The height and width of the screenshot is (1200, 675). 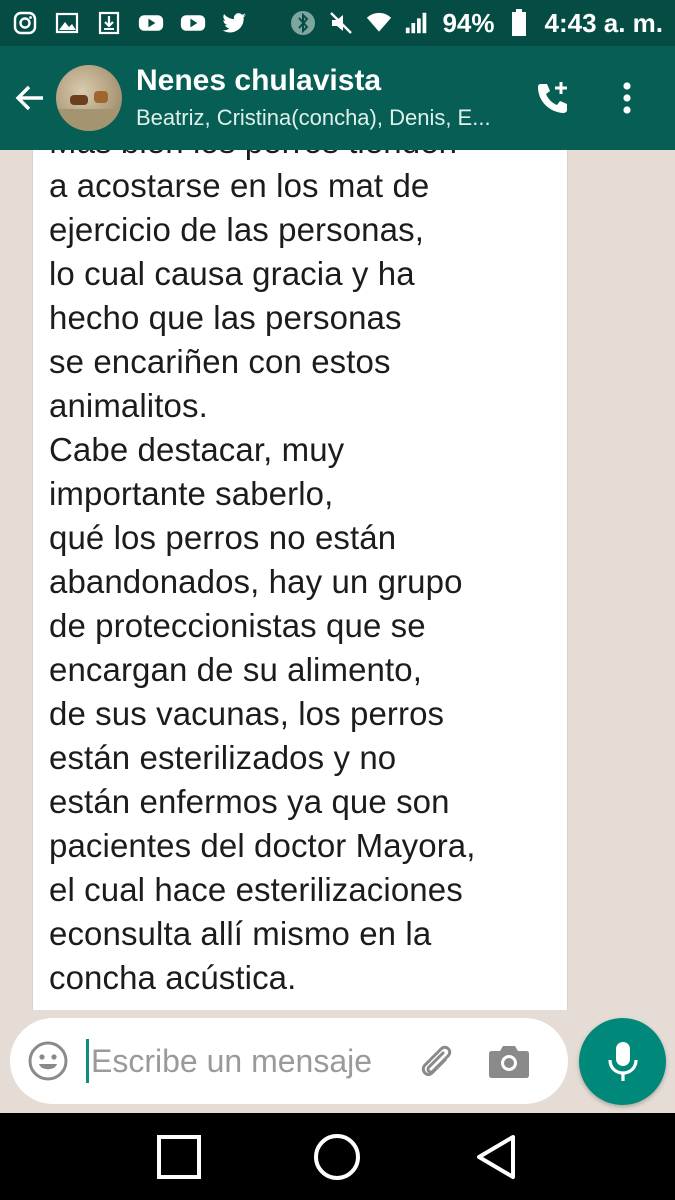 What do you see at coordinates (379, 23) in the screenshot?
I see `wifi-icon` at bounding box center [379, 23].